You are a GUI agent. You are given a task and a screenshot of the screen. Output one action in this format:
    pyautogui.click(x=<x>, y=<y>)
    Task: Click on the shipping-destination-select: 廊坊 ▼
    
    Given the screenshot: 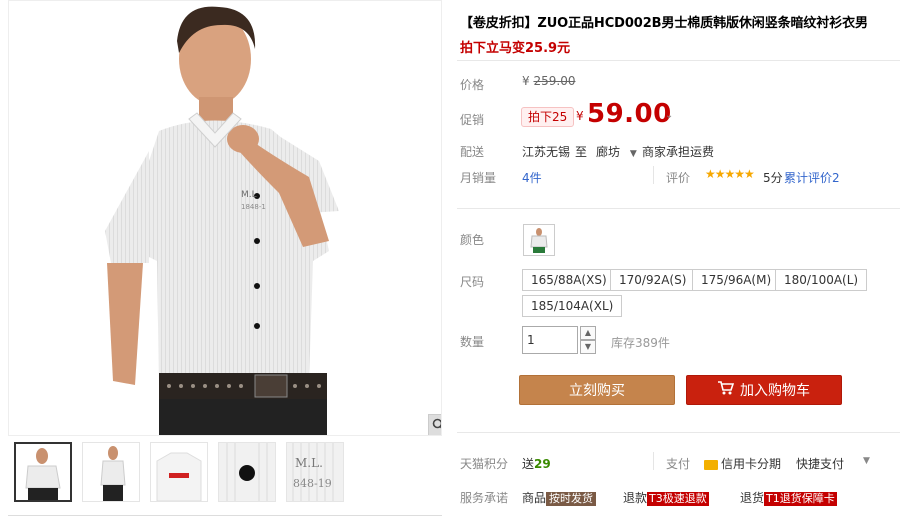 What is the action you would take?
    pyautogui.click(x=616, y=151)
    